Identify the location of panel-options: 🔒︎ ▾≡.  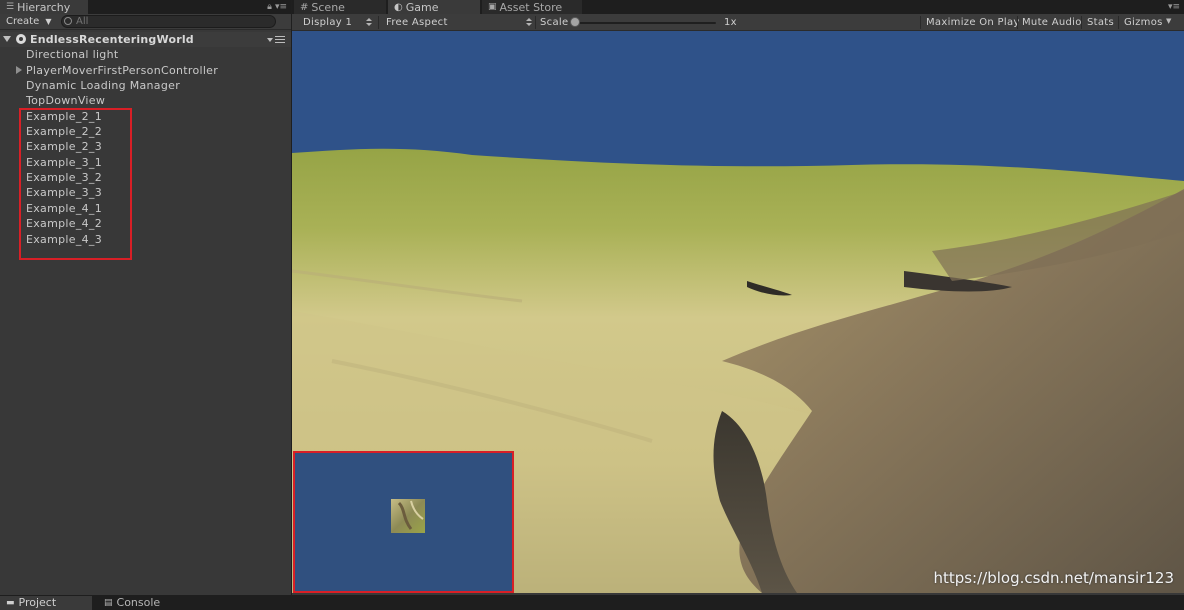
(277, 7).